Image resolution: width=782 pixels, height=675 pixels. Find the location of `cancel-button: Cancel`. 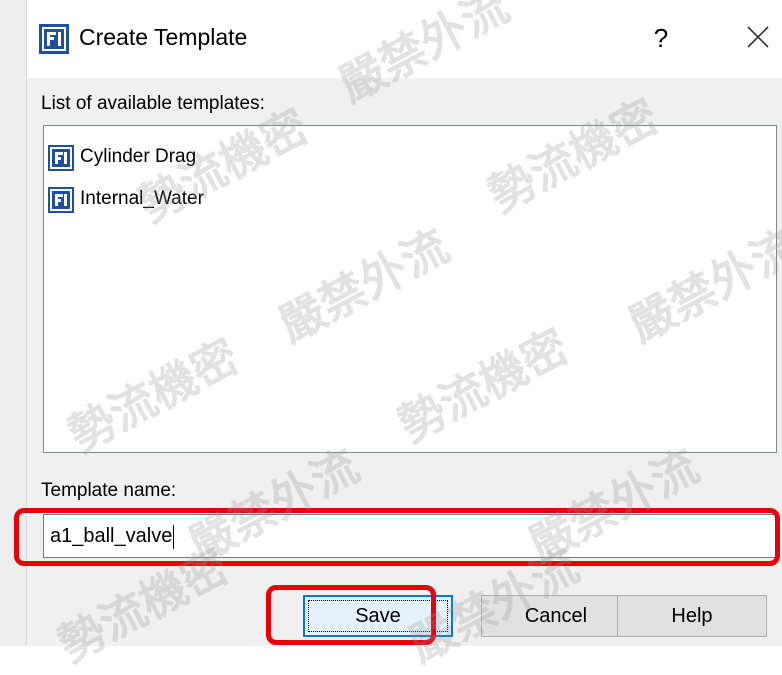

cancel-button: Cancel is located at coordinates (556, 616).